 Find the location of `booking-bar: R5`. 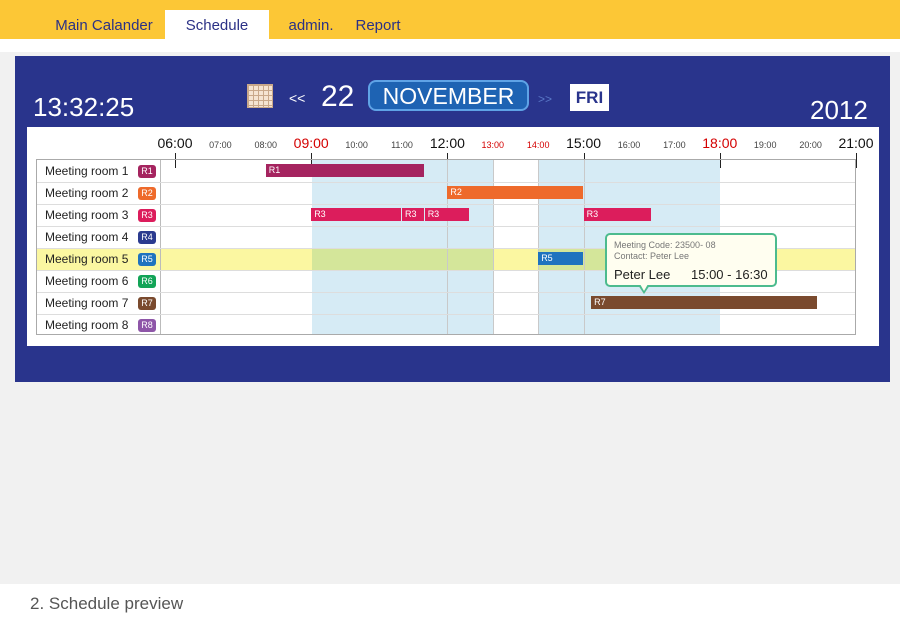

booking-bar: R5 is located at coordinates (560, 258).